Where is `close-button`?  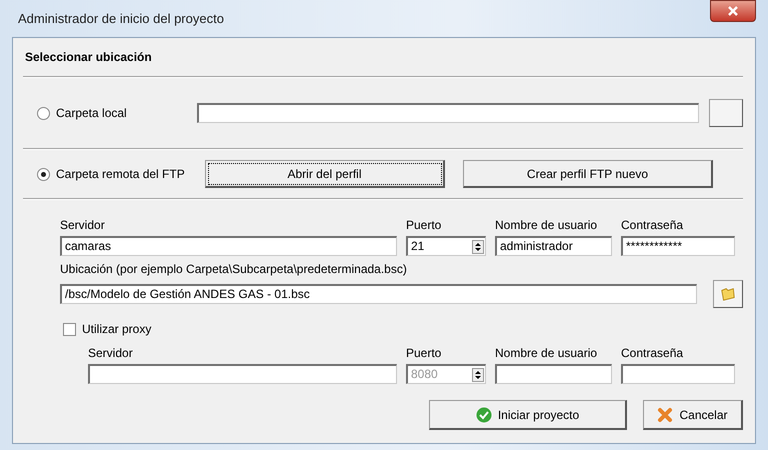
close-button is located at coordinates (733, 11).